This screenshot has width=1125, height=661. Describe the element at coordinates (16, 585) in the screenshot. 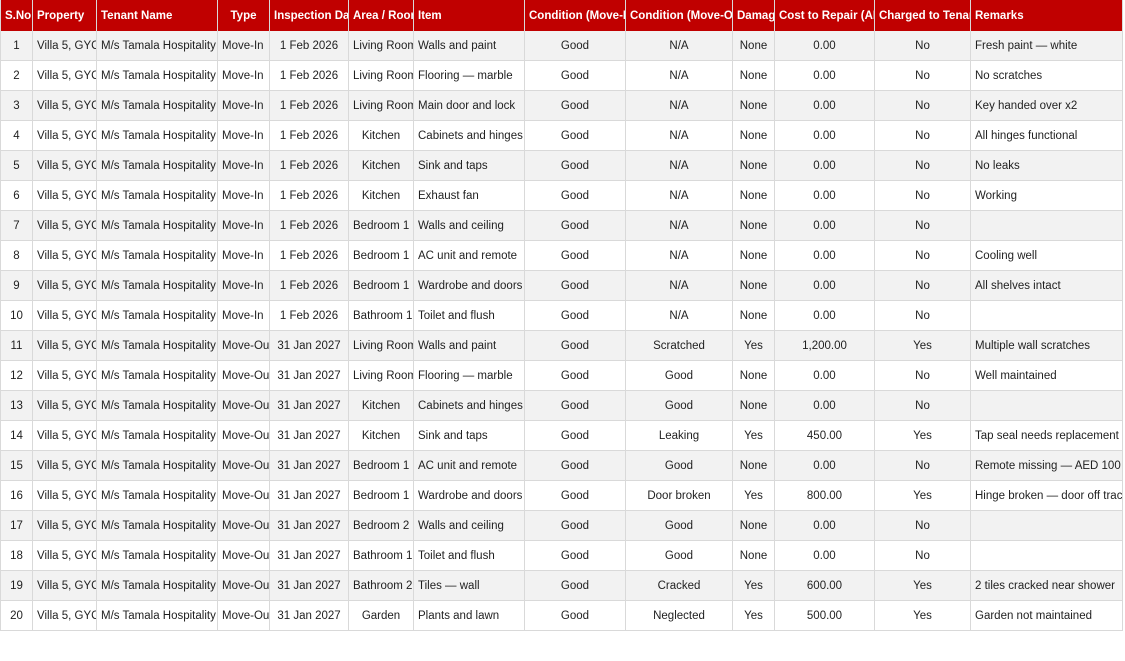

I see `cell-sno: 19` at that location.